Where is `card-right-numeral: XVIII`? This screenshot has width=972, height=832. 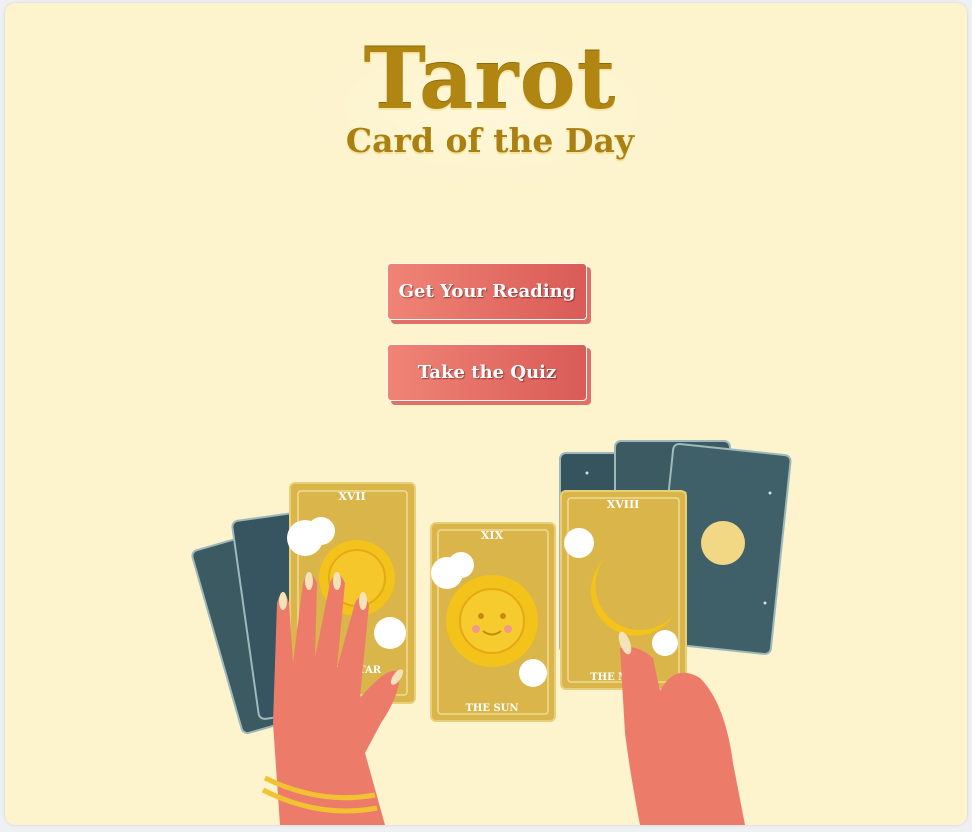 card-right-numeral: XVIII is located at coordinates (623, 504).